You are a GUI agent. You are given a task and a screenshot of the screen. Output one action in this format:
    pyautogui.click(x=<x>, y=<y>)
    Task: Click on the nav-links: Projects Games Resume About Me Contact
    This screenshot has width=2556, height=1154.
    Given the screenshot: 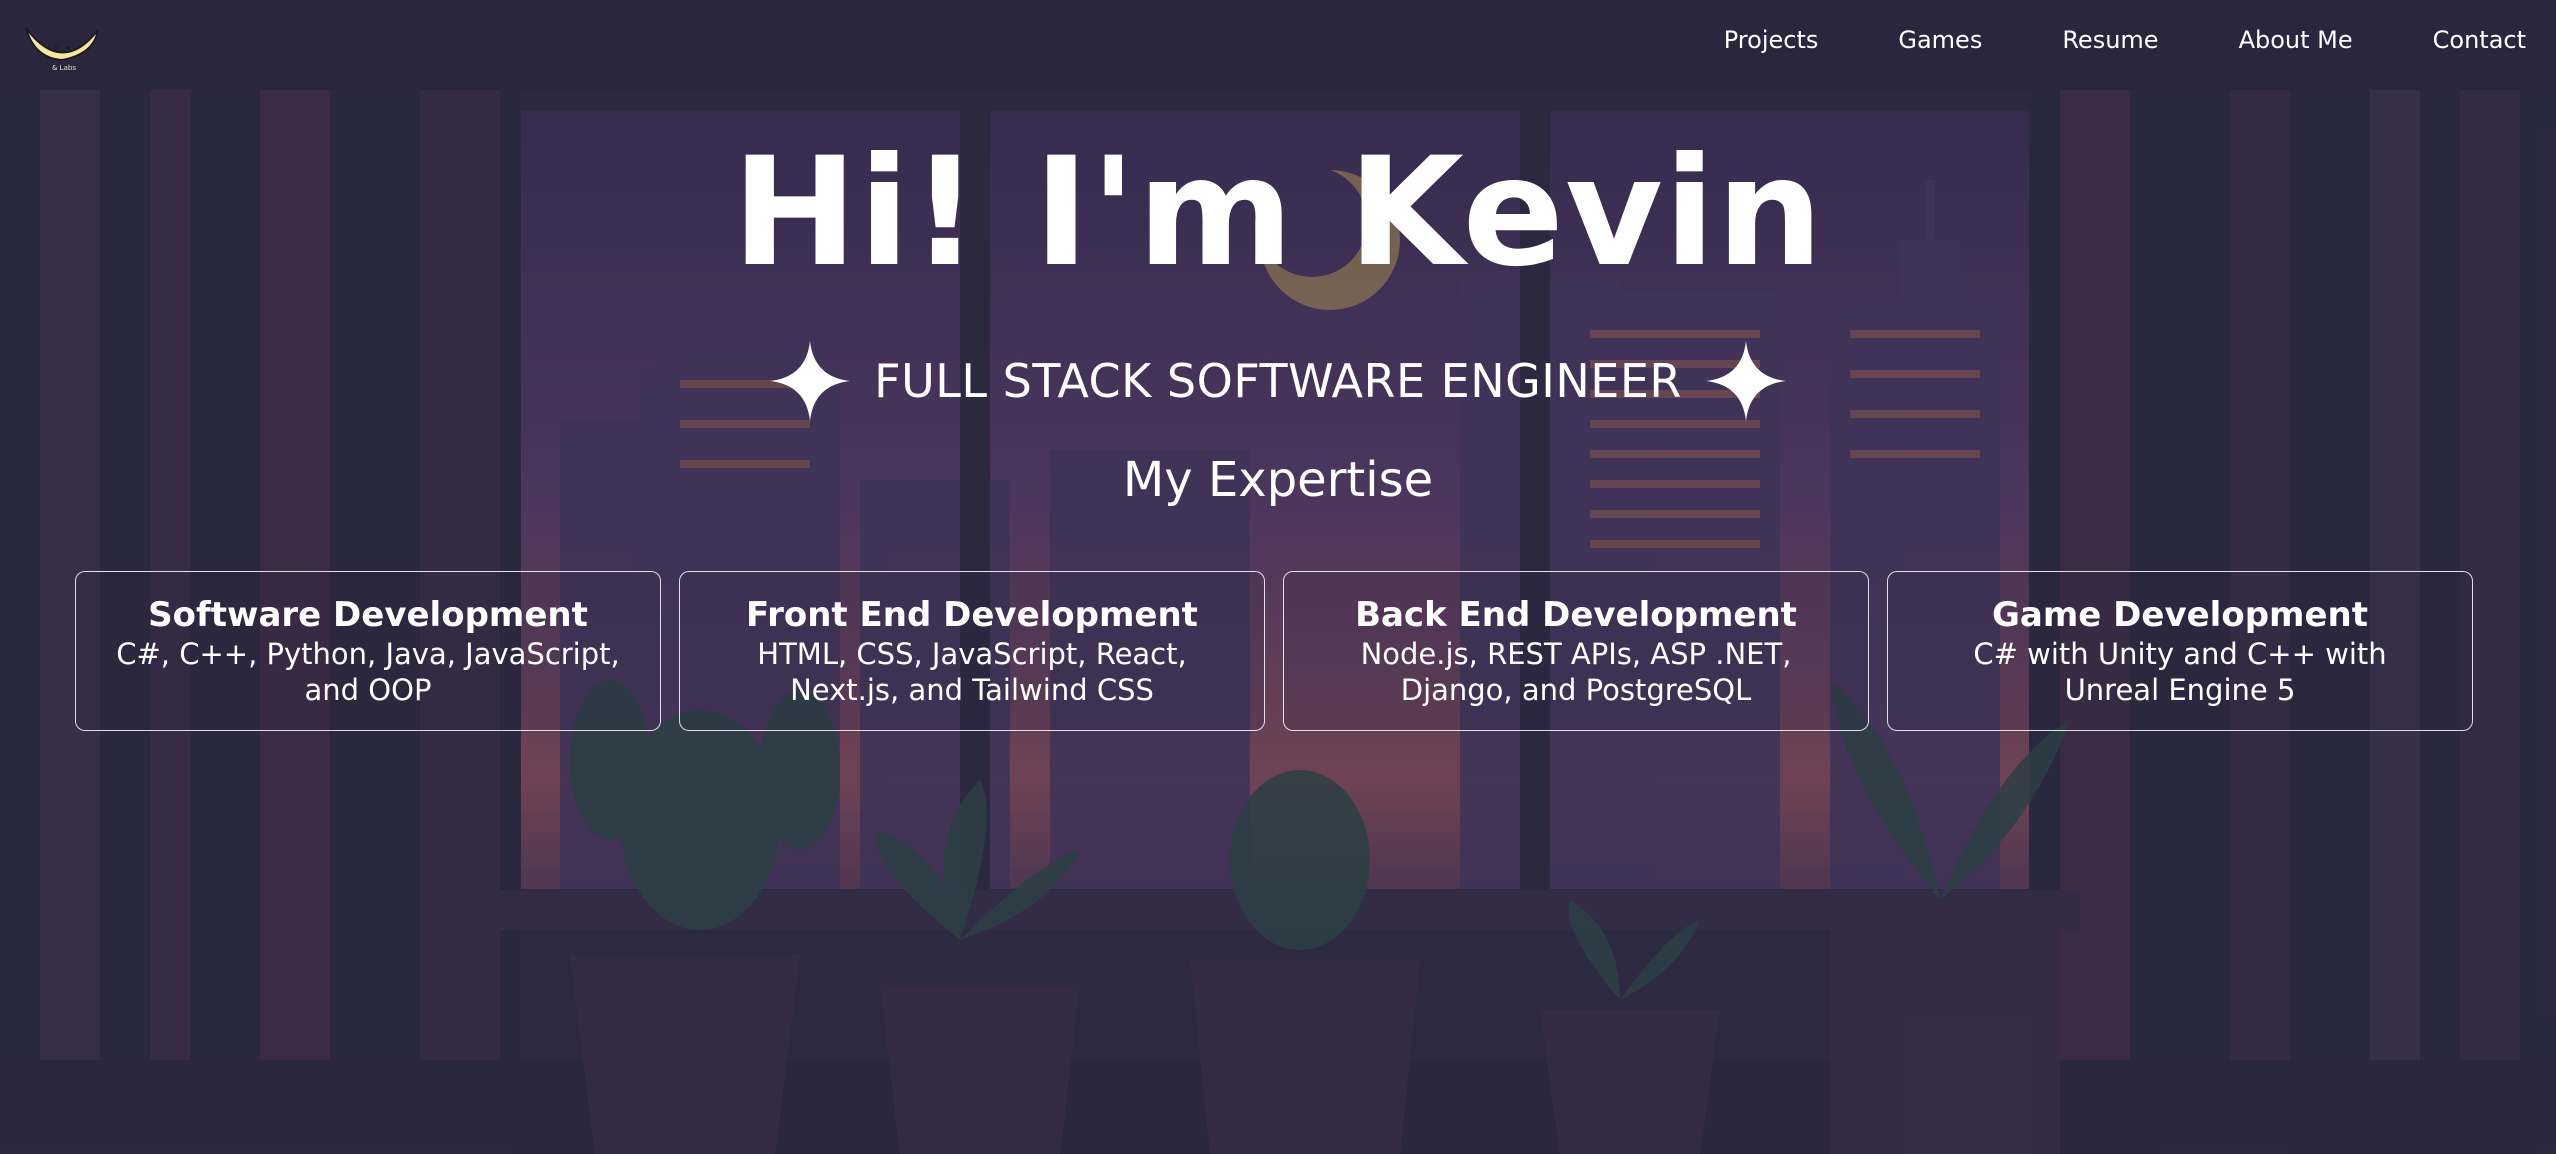 What is the action you would take?
    pyautogui.click(x=2085, y=40)
    